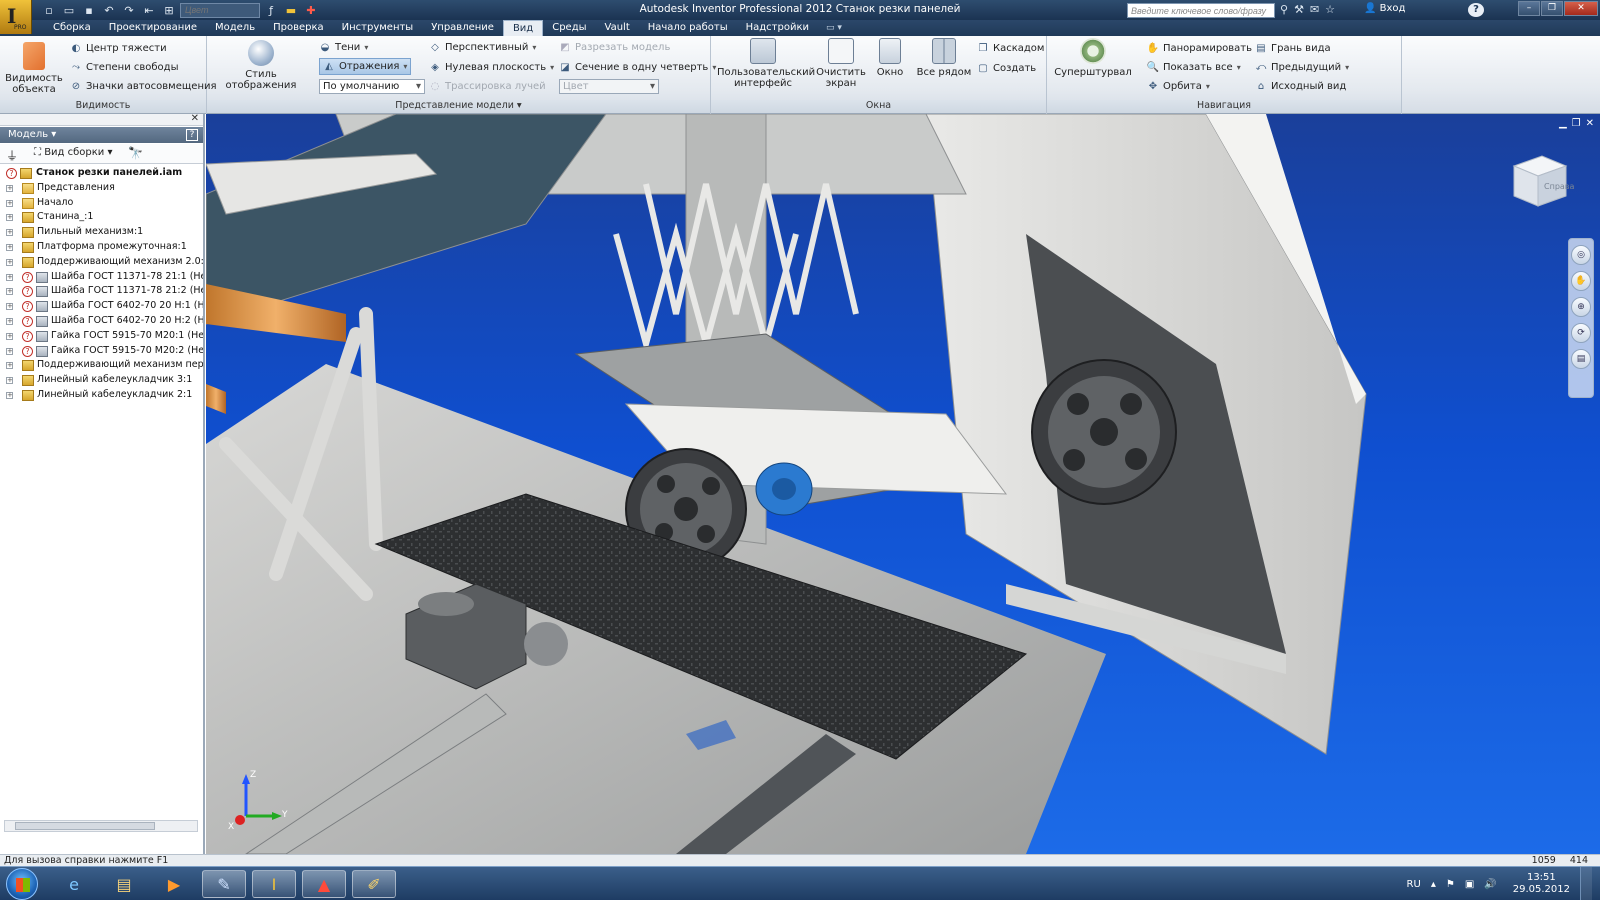 This screenshot has height=900, width=1600. Describe the element at coordinates (324, 884) in the screenshot. I see `acrobat-taskbar-icon: ▲` at that location.